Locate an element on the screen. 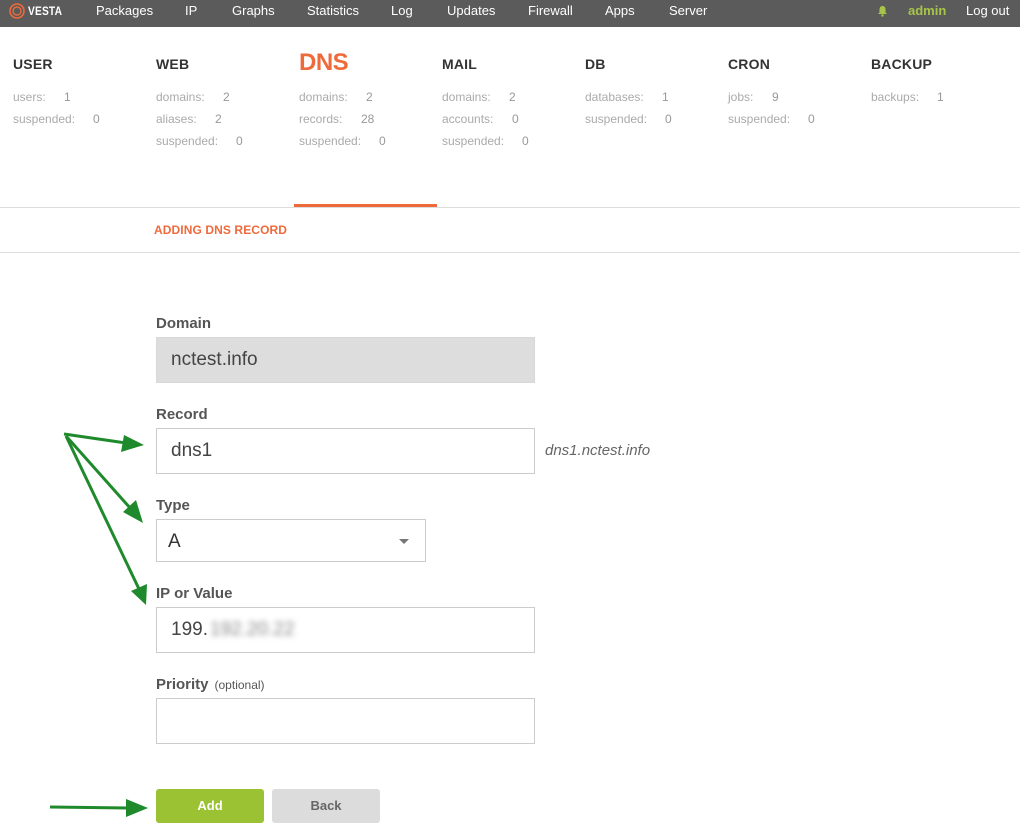 The image size is (1020, 836). tab-user-title: USER is located at coordinates (33, 64).